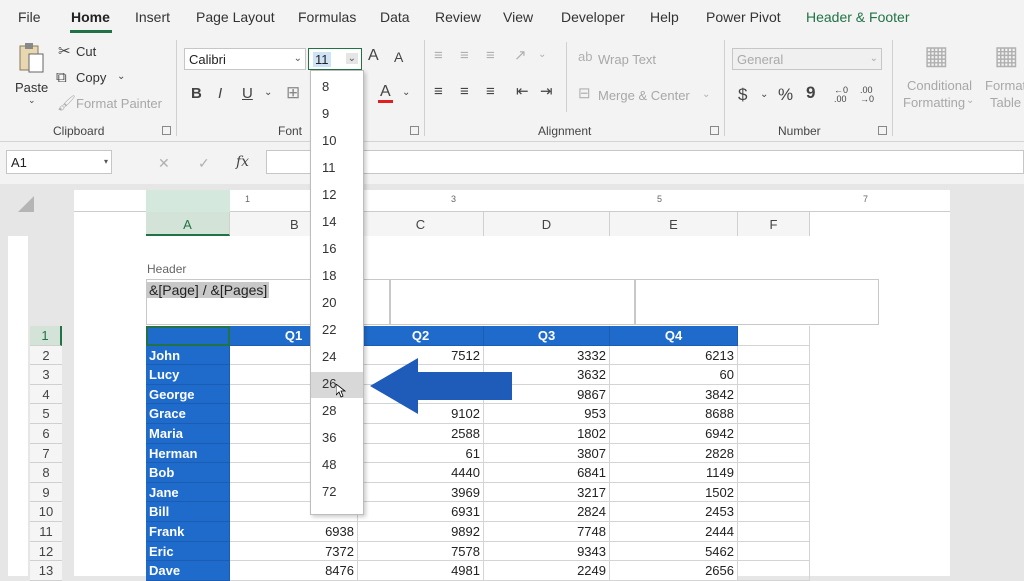  What do you see at coordinates (882, 130) in the screenshot?
I see `number-launcher-icon` at bounding box center [882, 130].